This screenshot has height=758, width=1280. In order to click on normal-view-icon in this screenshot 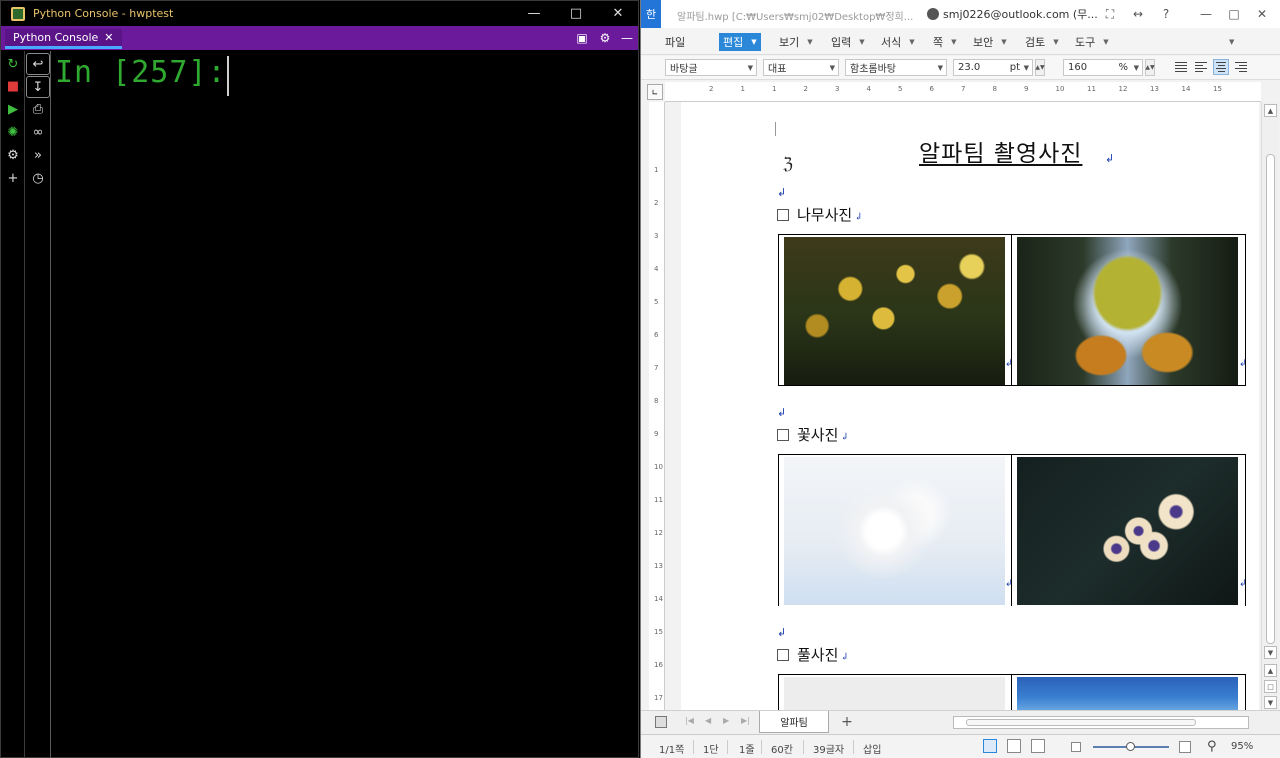, I will do `click(990, 746)`.